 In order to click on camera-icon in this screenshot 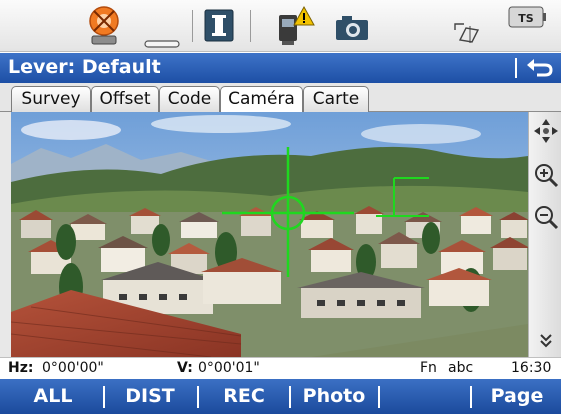, I will do `click(352, 28)`.